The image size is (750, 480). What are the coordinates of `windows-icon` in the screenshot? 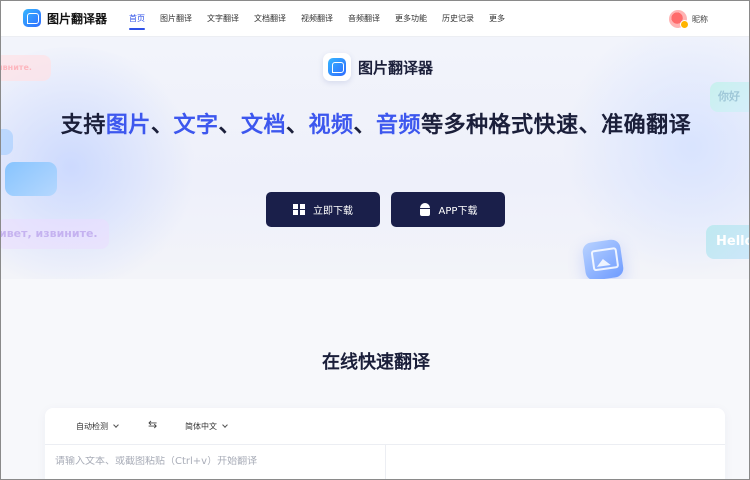 It's located at (299, 209).